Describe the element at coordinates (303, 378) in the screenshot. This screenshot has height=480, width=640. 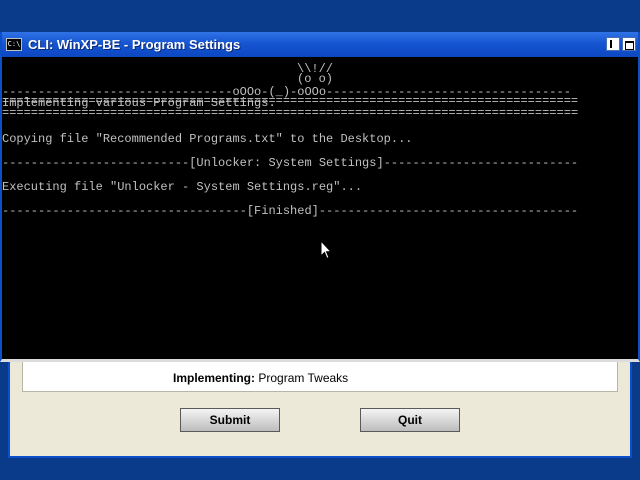
I see `status-value: Program Tweaks` at that location.